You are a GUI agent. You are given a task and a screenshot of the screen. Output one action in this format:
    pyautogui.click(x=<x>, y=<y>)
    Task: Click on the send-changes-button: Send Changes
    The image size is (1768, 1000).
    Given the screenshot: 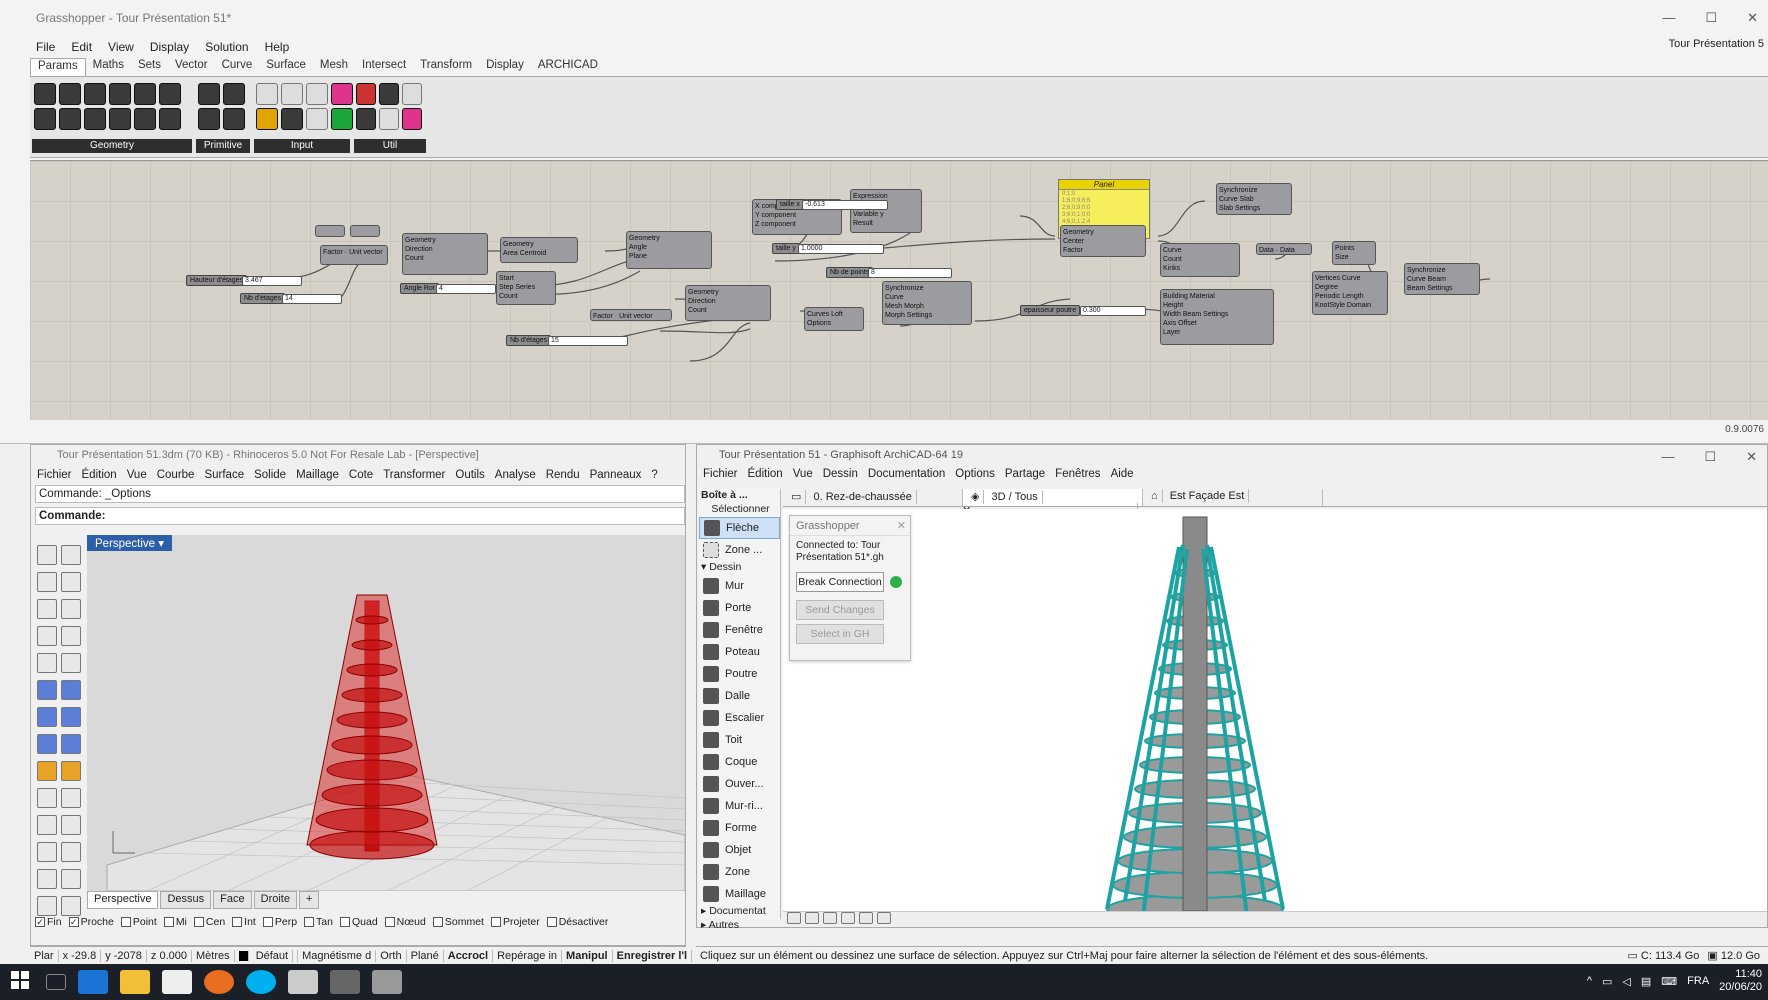 What is the action you would take?
    pyautogui.click(x=840, y=610)
    